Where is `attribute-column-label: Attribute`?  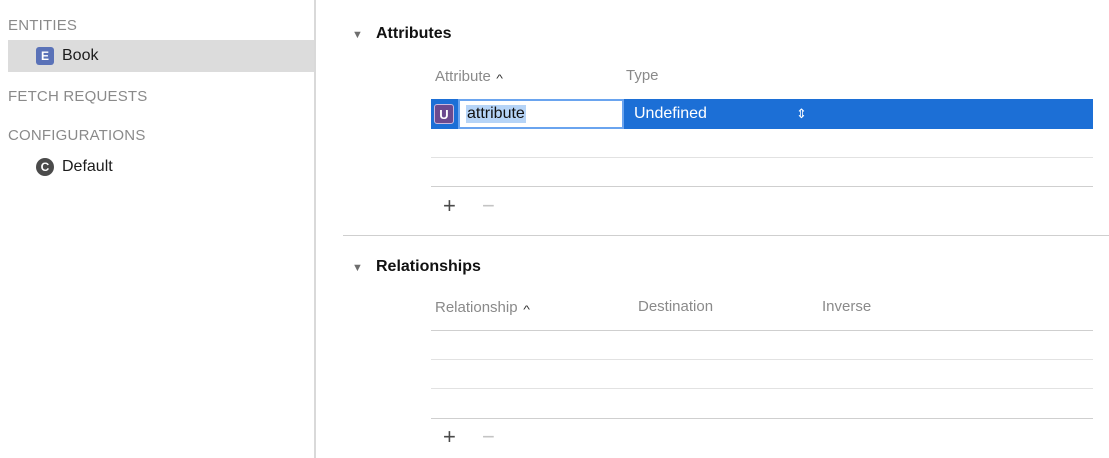 attribute-column-label: Attribute is located at coordinates (463, 76).